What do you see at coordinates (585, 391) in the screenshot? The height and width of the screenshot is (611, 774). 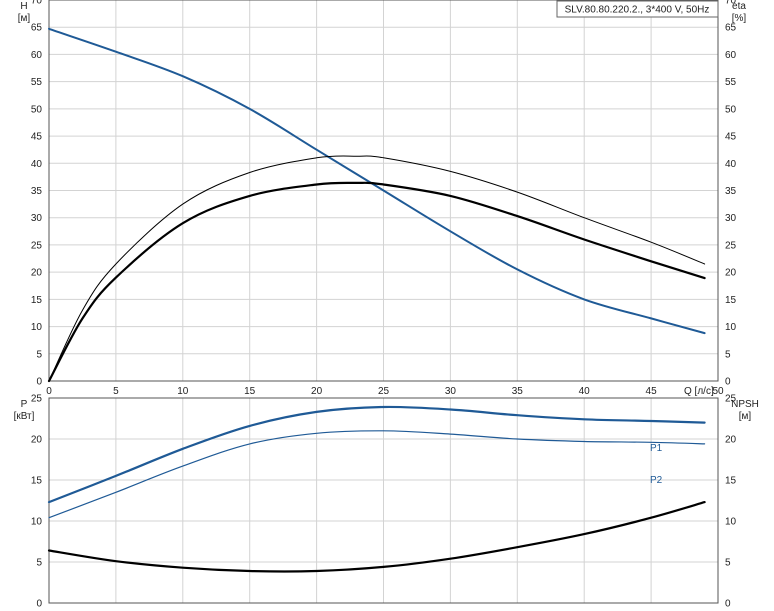 I see `x-tick-label: 40` at bounding box center [585, 391].